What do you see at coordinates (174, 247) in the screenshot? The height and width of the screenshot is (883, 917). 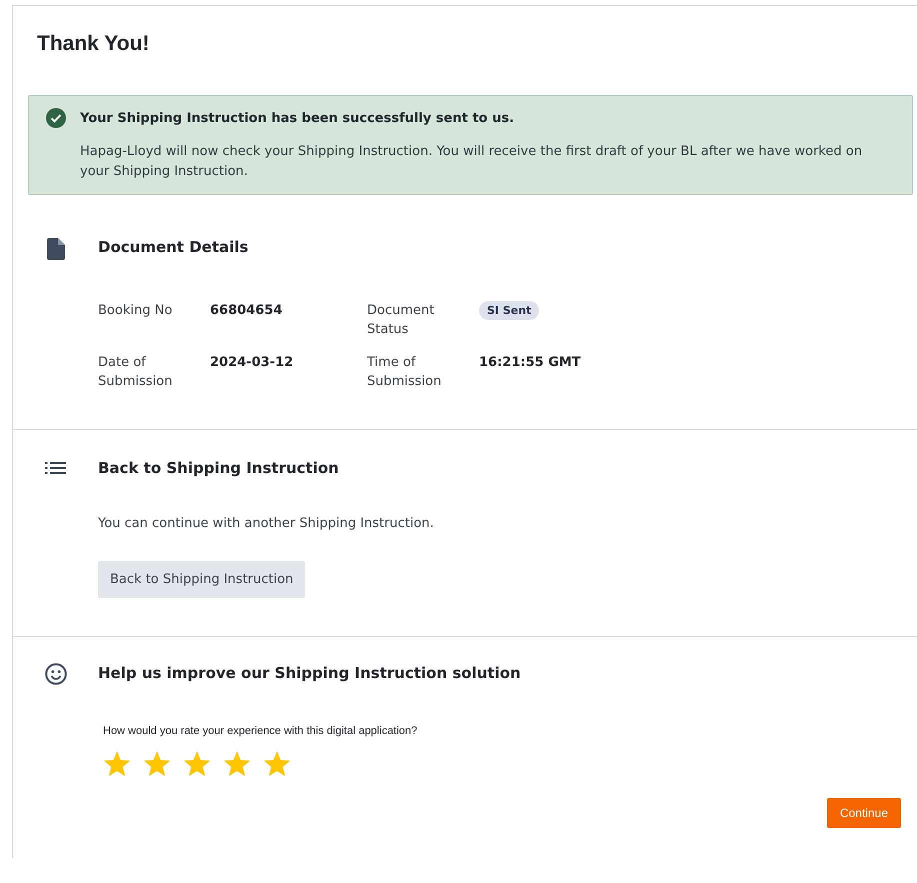 I see `section-heading: Document Details` at bounding box center [174, 247].